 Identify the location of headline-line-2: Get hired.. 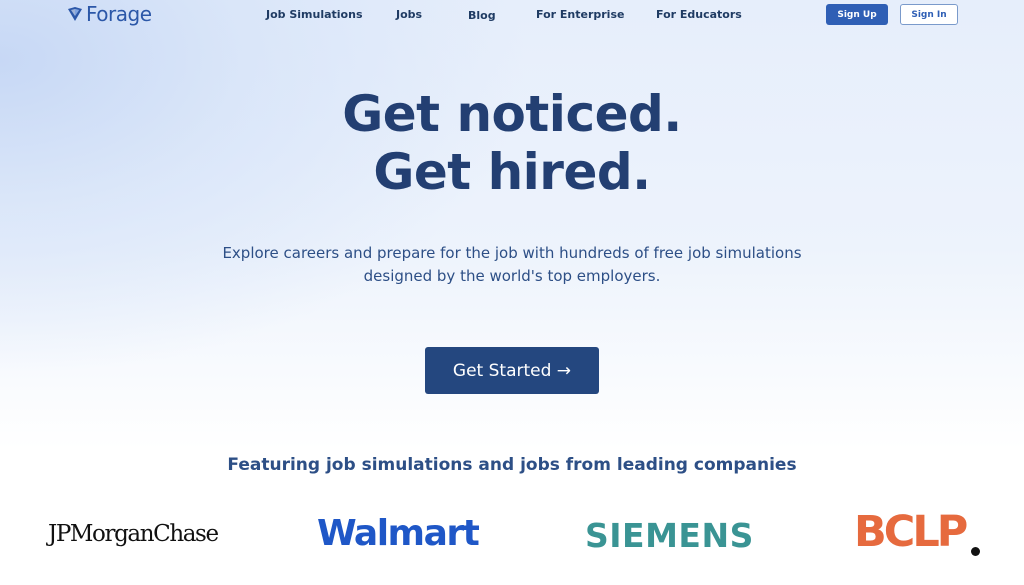
(512, 172).